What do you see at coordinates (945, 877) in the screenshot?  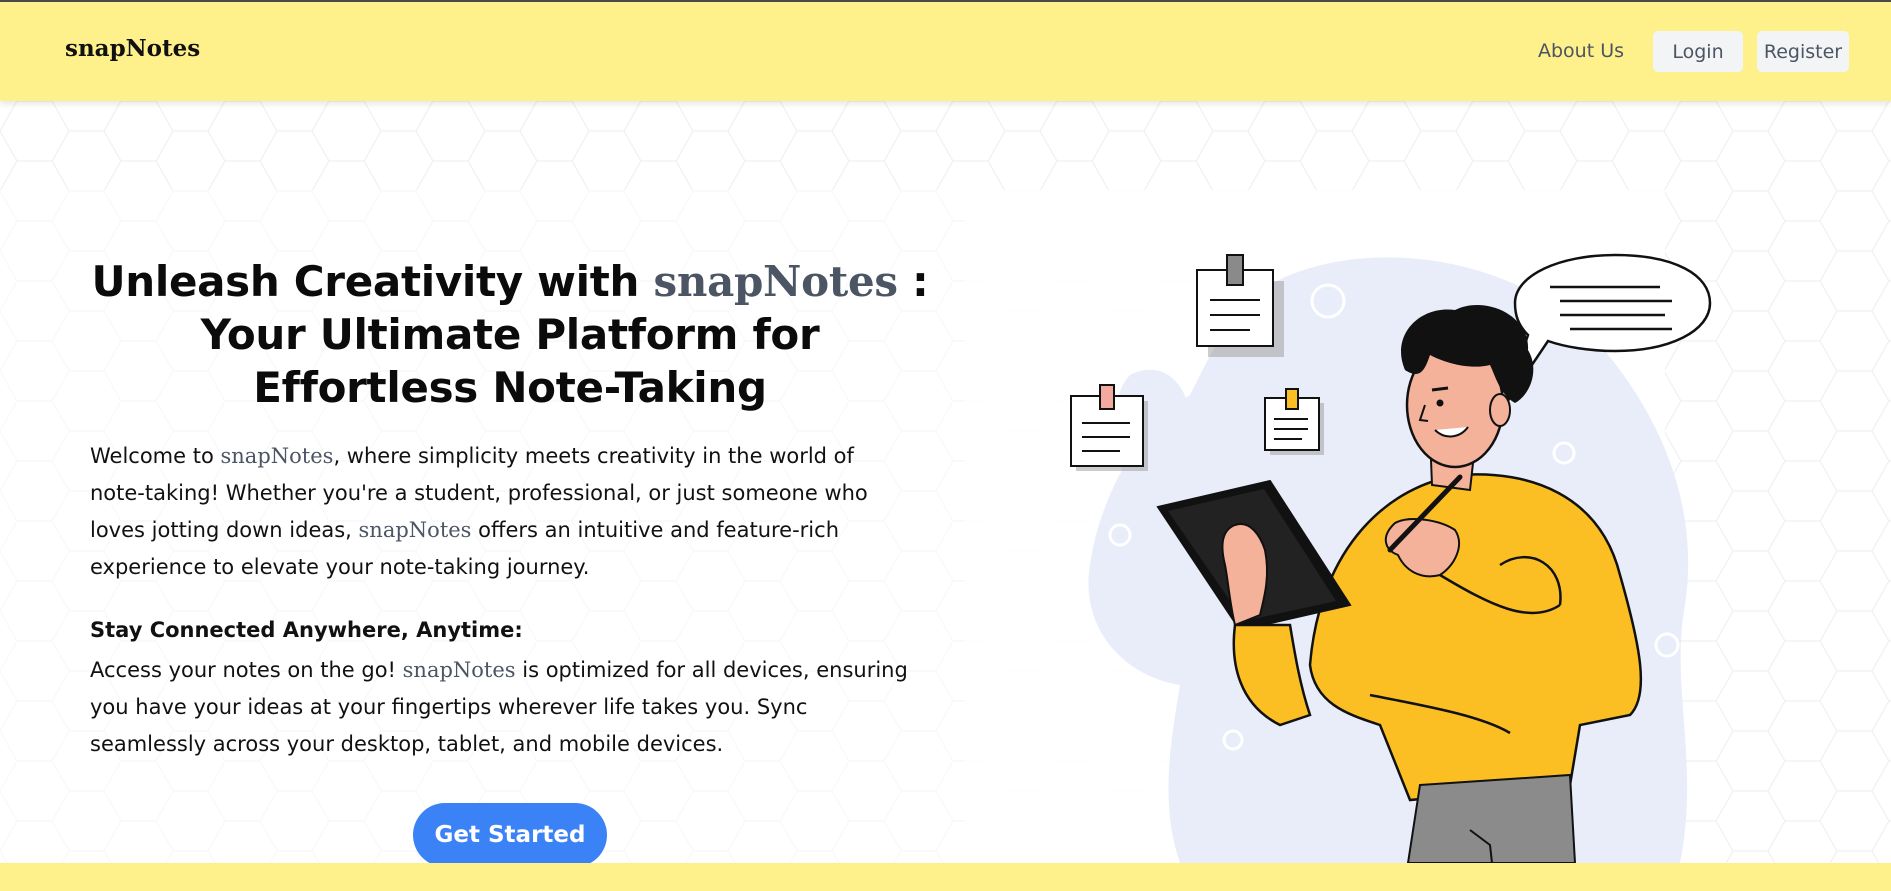 I see `site-footer` at bounding box center [945, 877].